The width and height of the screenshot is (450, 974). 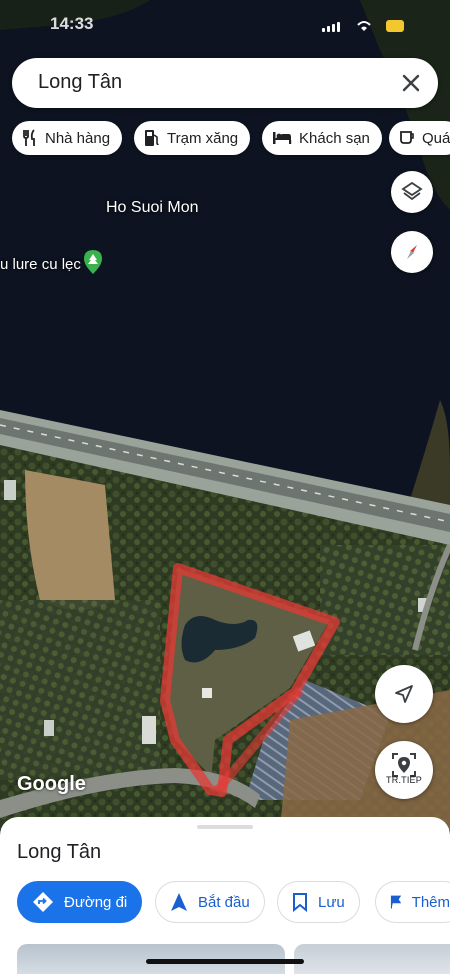 I want to click on battery-icon, so click(x=395, y=26).